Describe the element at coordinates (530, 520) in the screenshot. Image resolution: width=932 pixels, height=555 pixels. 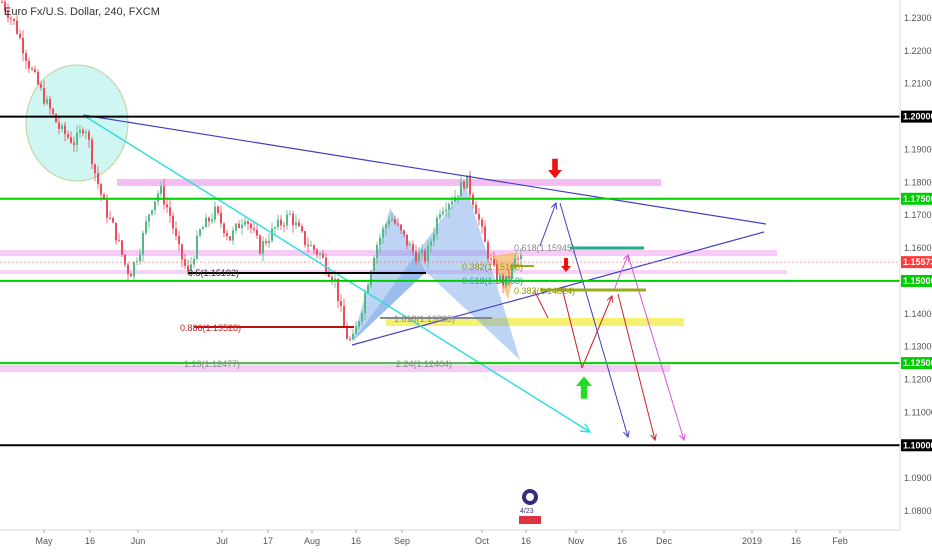
I see `logo-flag` at that location.